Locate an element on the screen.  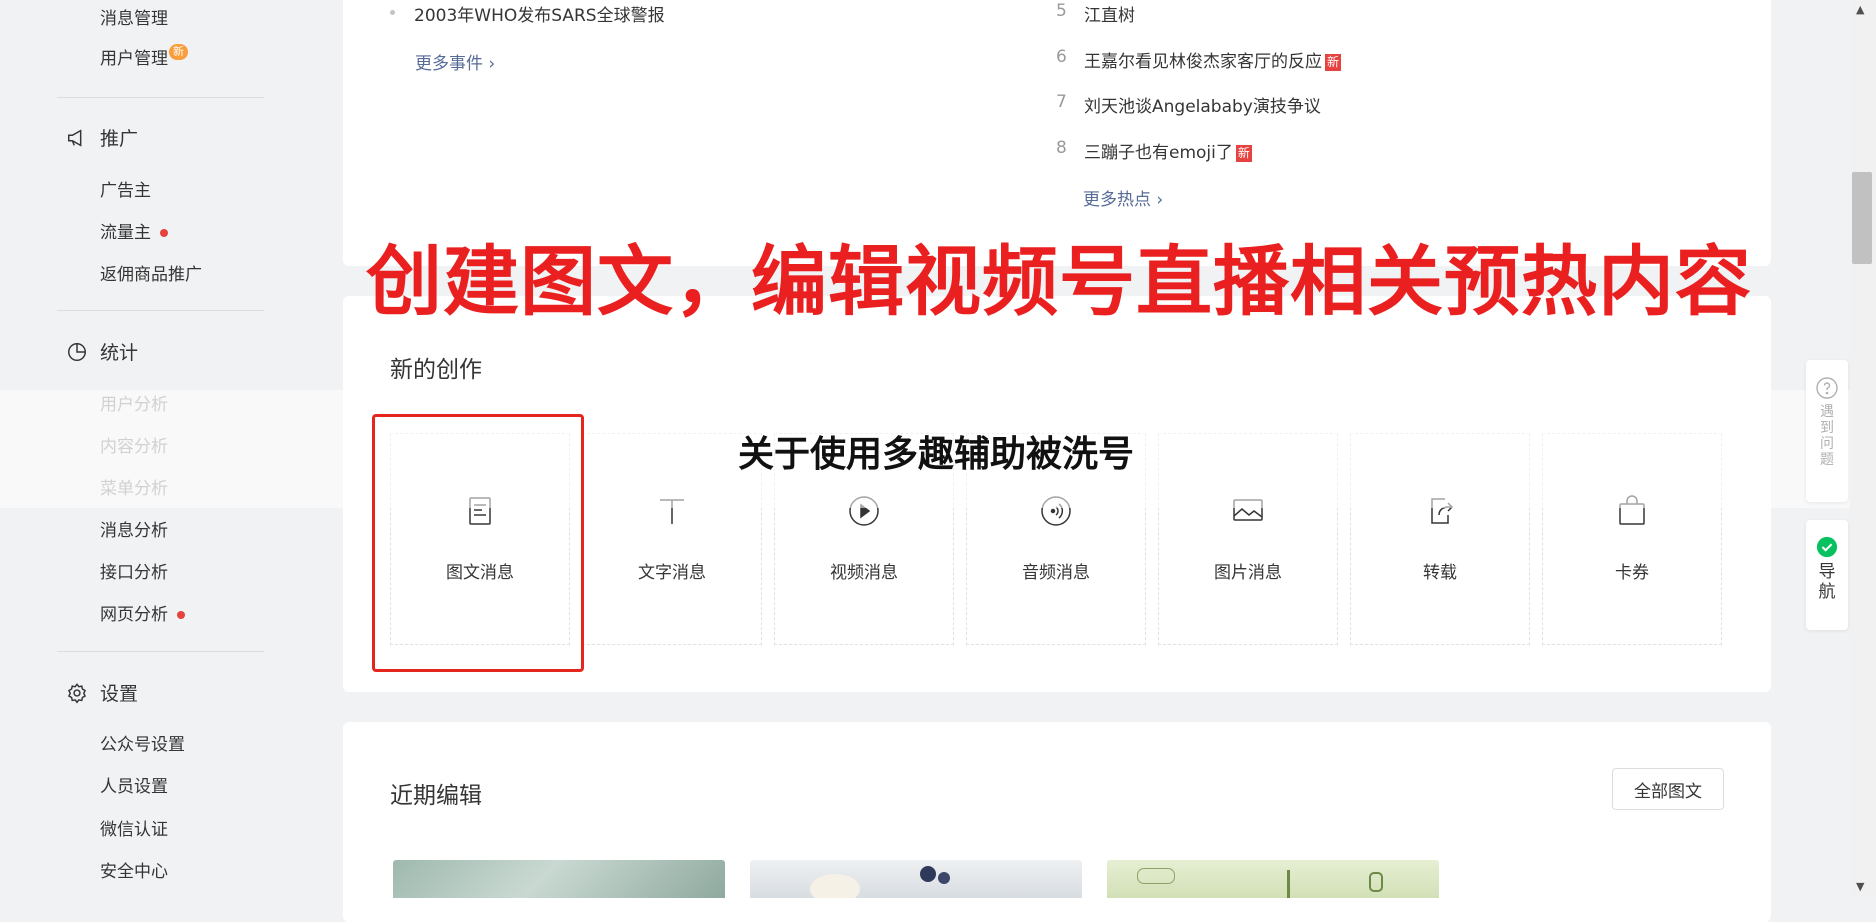
scrollbar-thumb is located at coordinates (1862, 218).